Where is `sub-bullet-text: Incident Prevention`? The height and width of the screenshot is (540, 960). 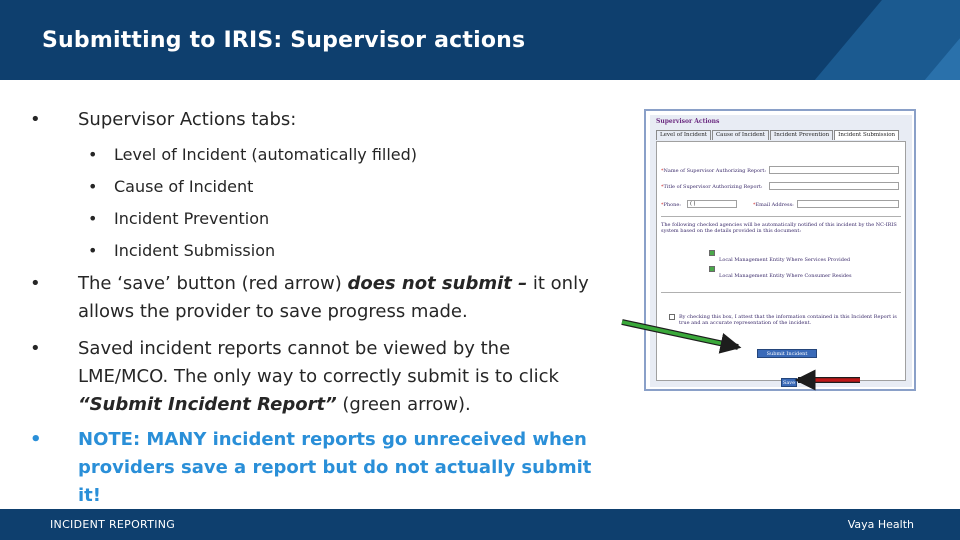
sub-bullet-text: Incident Prevention is located at coordinates (192, 218).